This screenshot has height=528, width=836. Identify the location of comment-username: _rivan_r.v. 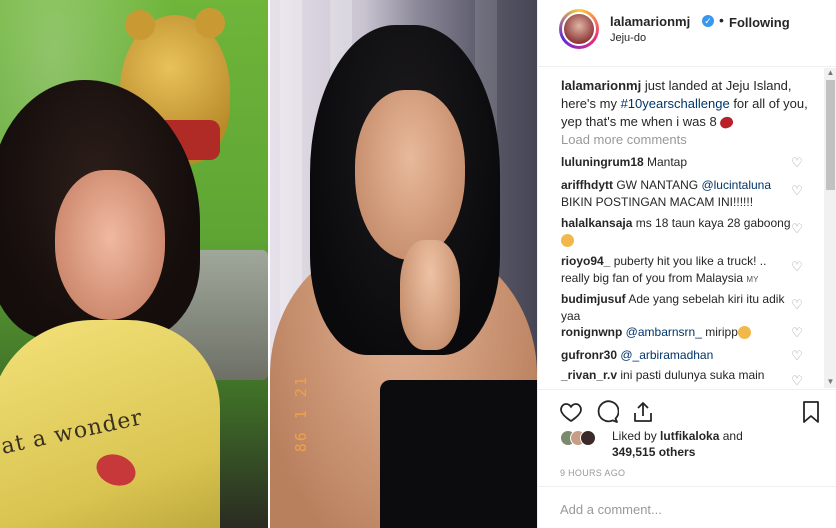
(589, 375).